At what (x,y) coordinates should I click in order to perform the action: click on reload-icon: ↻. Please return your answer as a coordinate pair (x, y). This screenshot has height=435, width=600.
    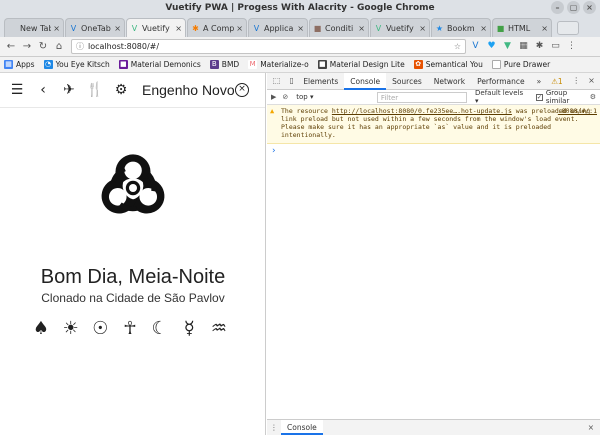
    Looking at the image, I should click on (43, 47).